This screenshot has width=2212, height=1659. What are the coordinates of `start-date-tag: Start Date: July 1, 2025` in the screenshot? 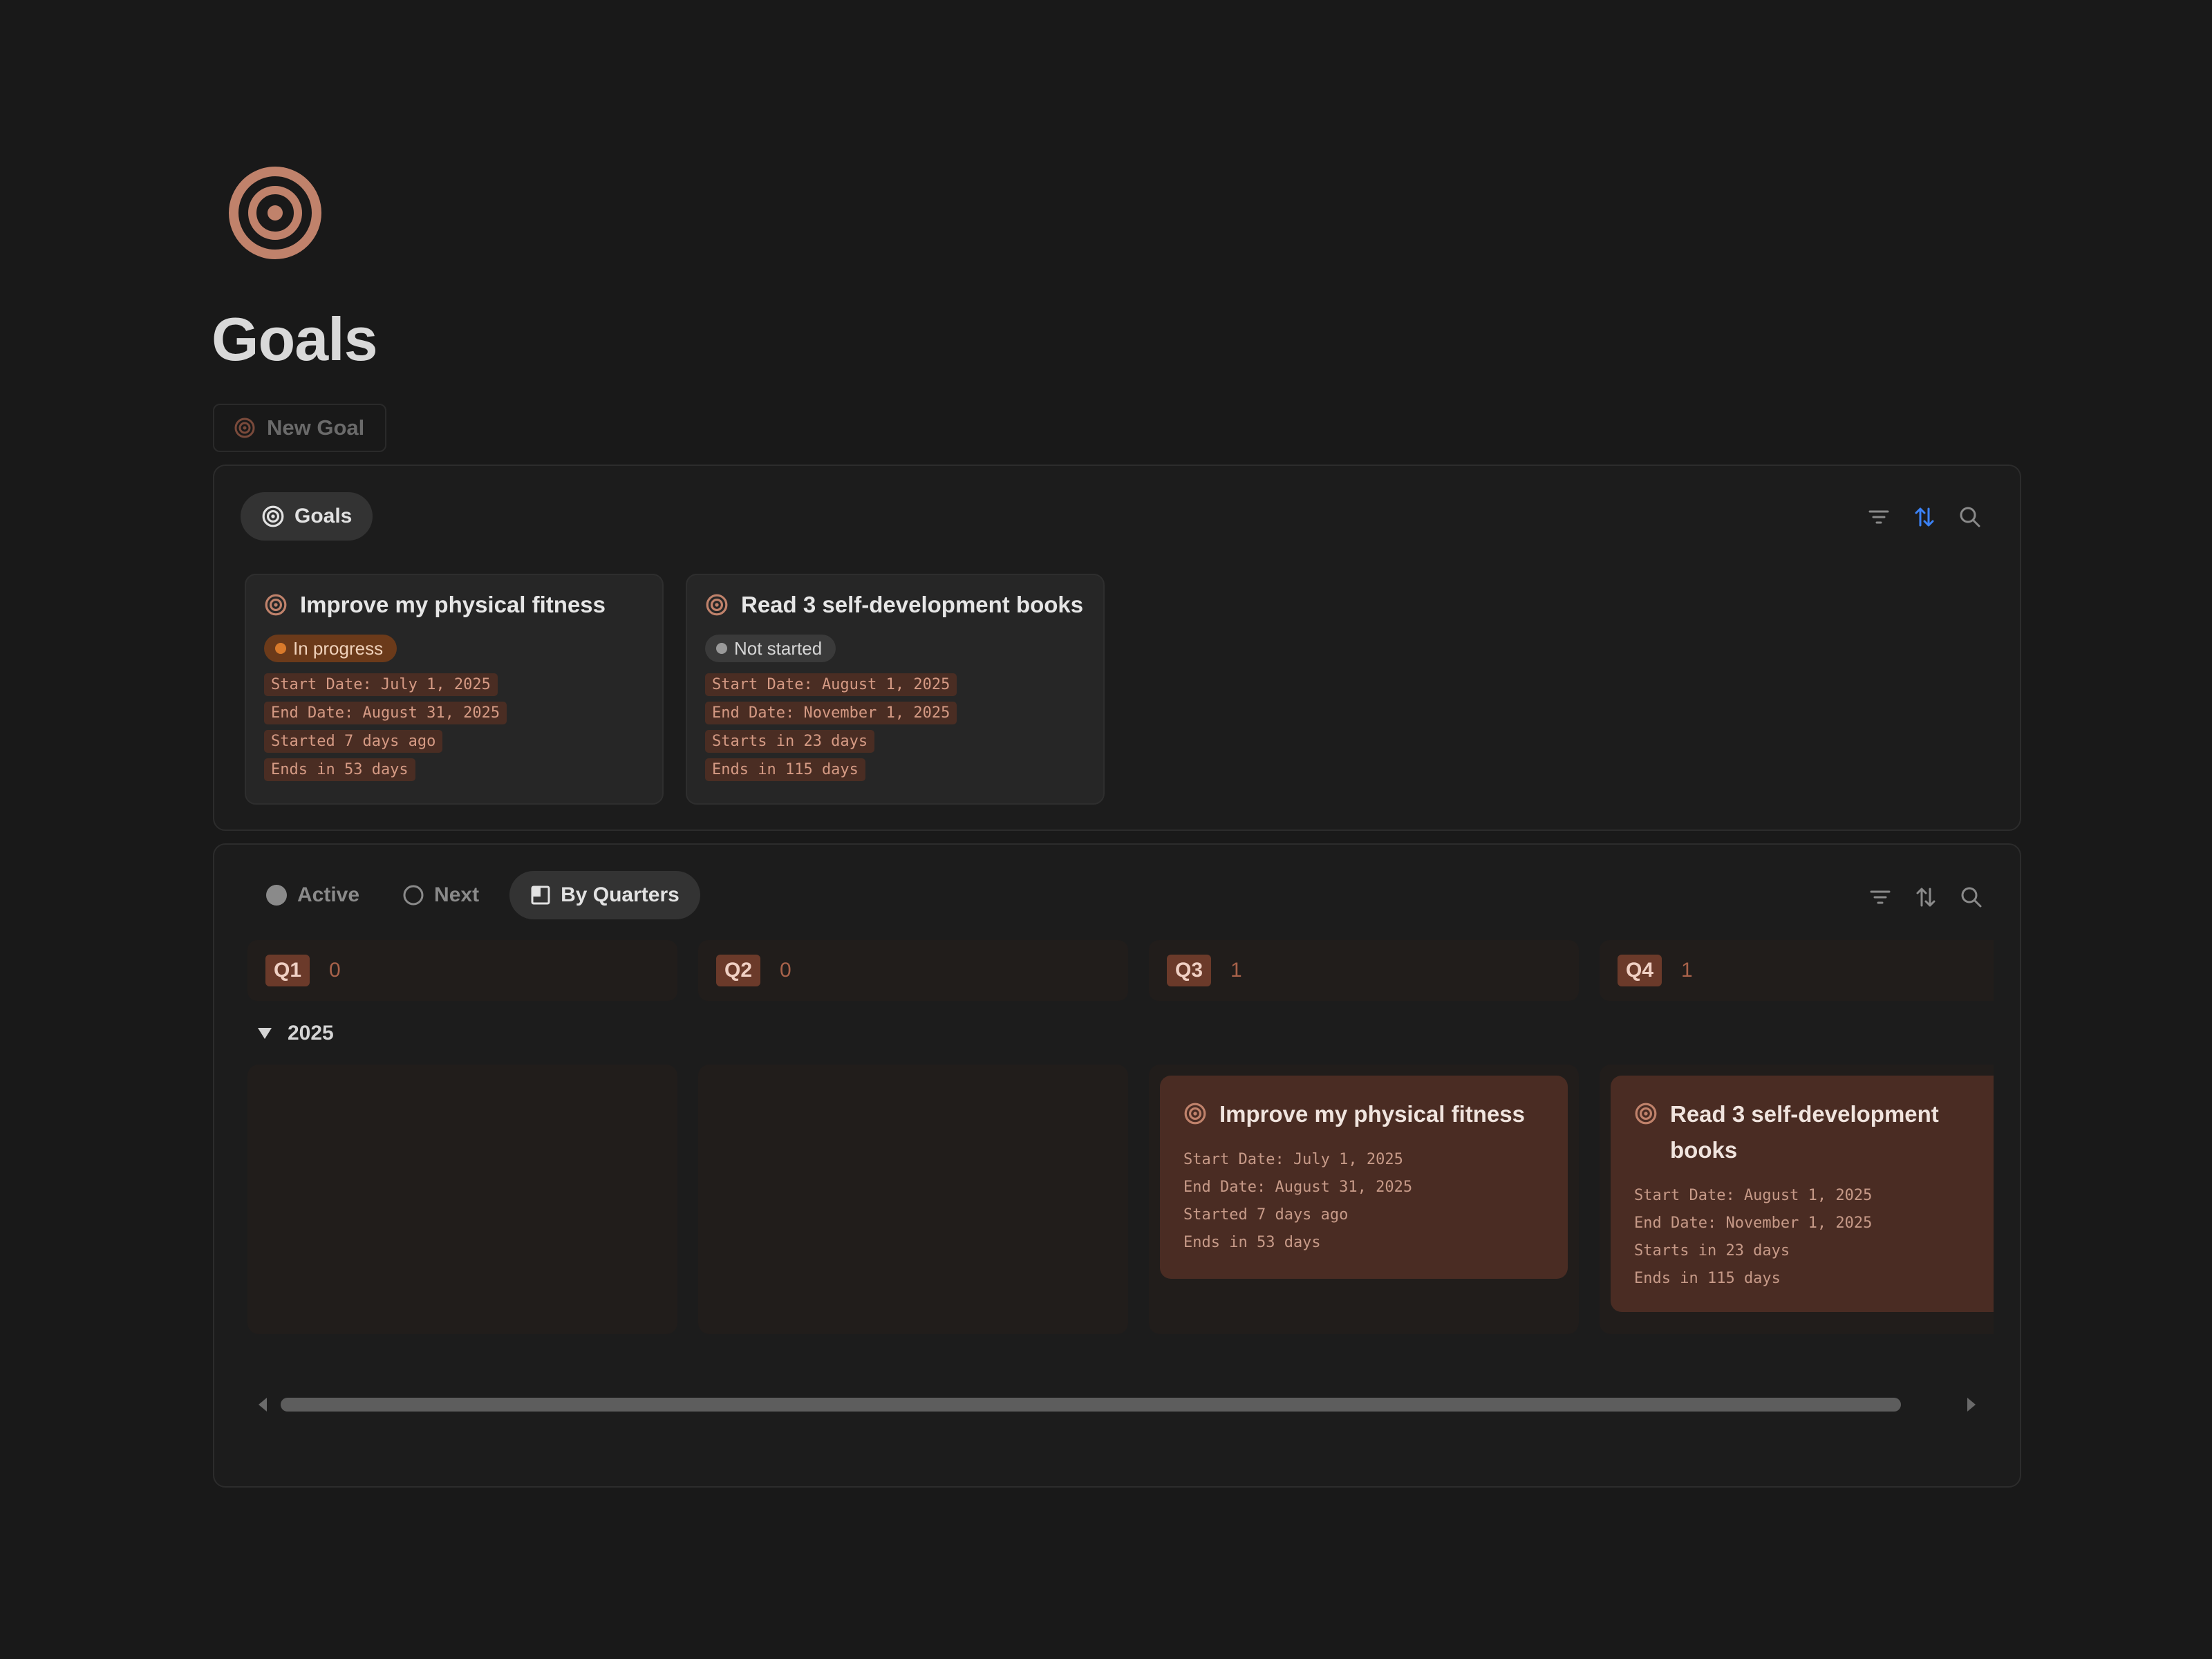 It's located at (381, 684).